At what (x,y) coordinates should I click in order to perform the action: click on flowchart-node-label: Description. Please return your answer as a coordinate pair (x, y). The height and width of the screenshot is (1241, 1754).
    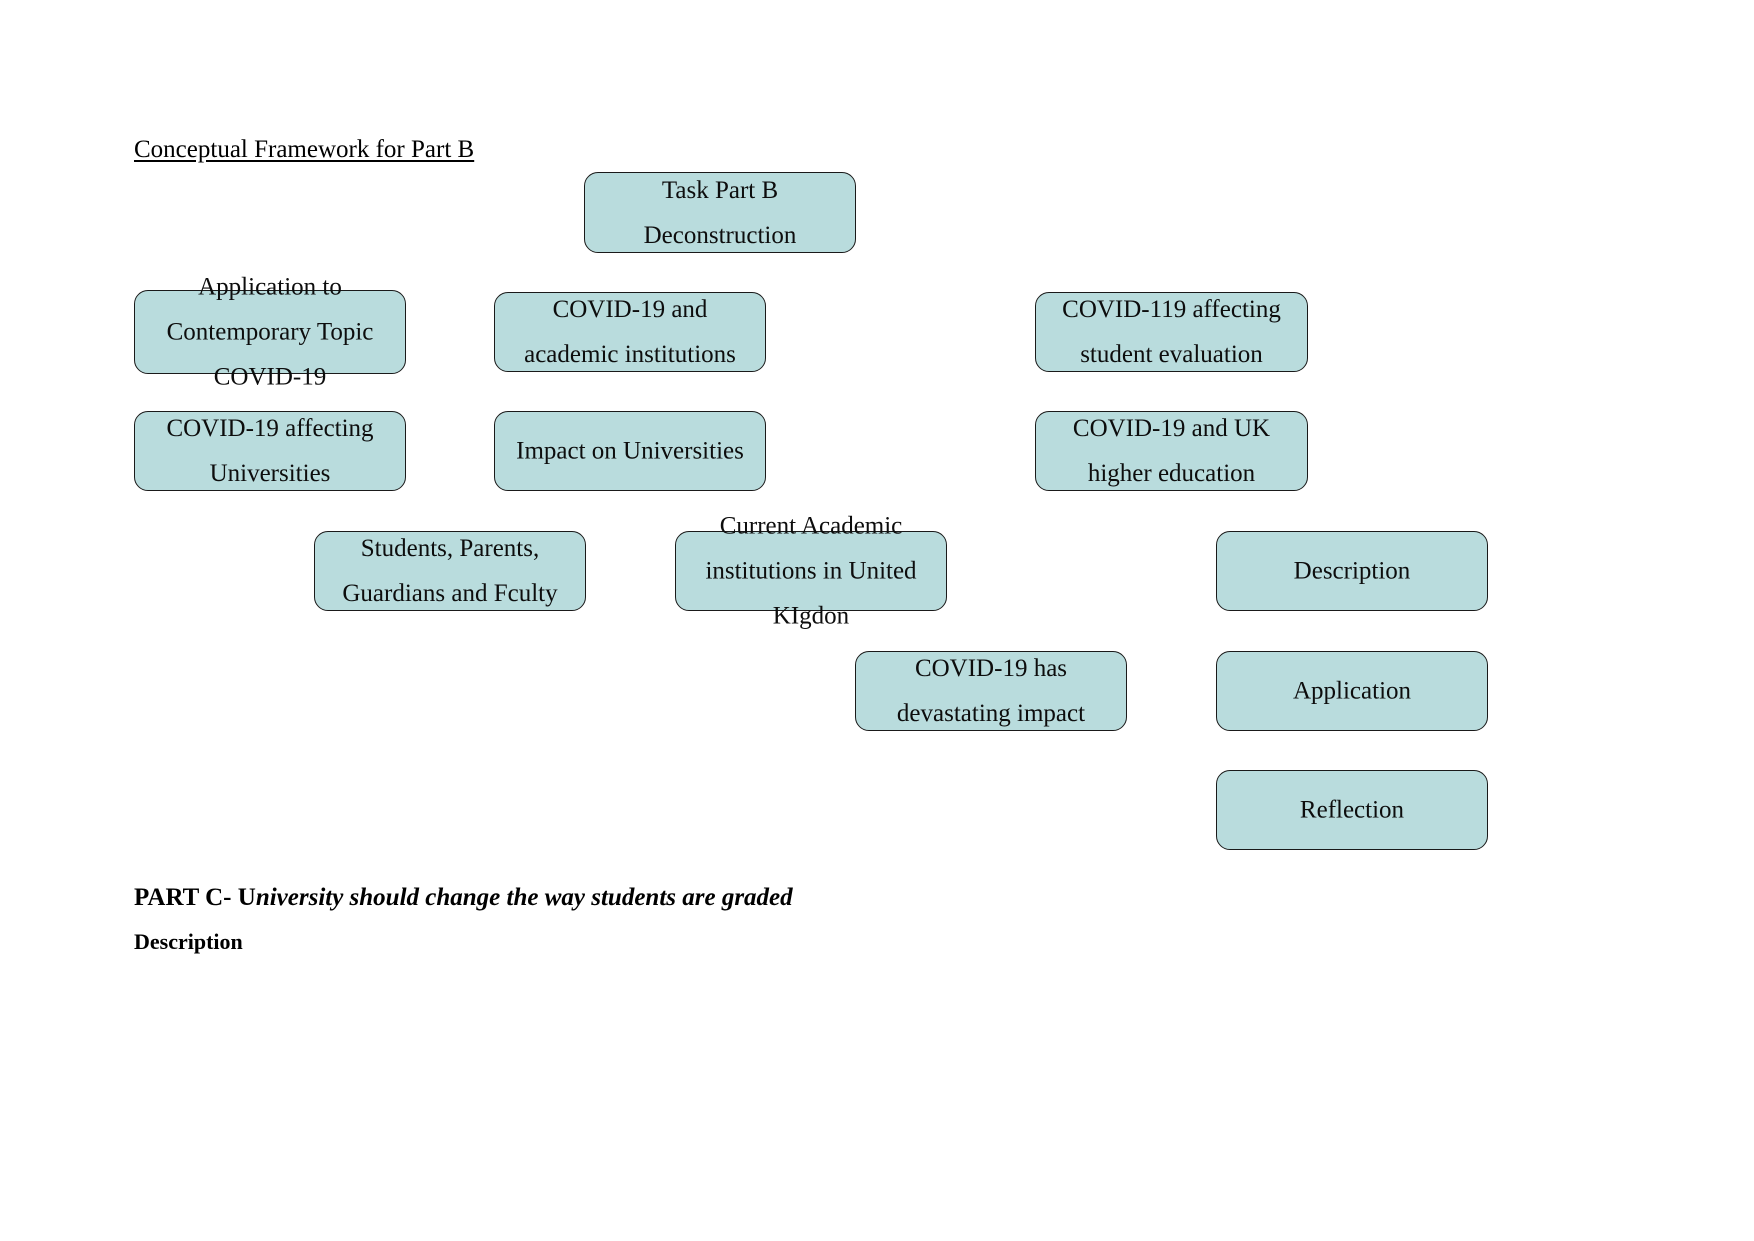
    Looking at the image, I should click on (1352, 571).